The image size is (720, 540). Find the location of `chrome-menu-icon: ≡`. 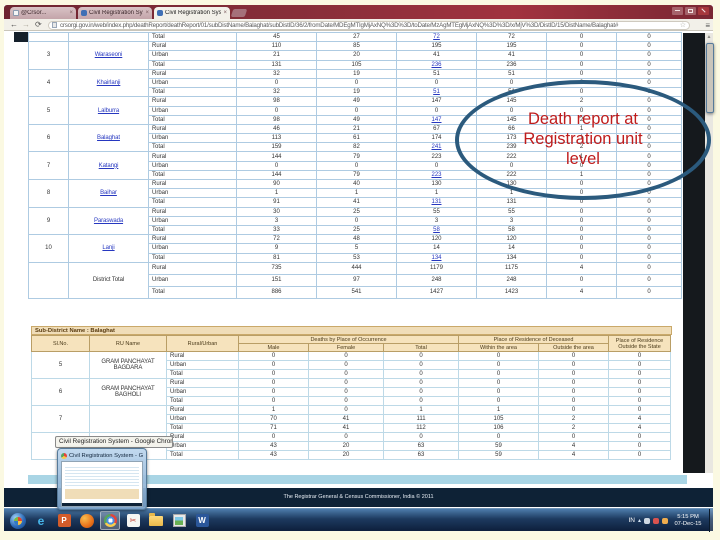

chrome-menu-icon: ≡ is located at coordinates (707, 25).